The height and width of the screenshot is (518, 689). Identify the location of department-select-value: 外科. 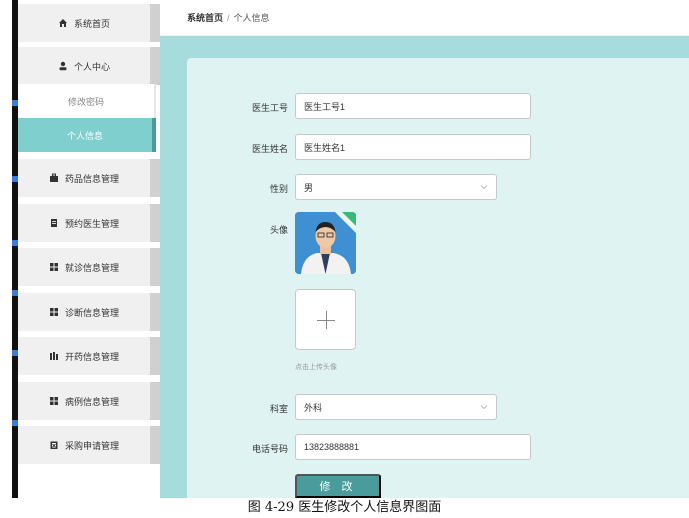
(313, 407).